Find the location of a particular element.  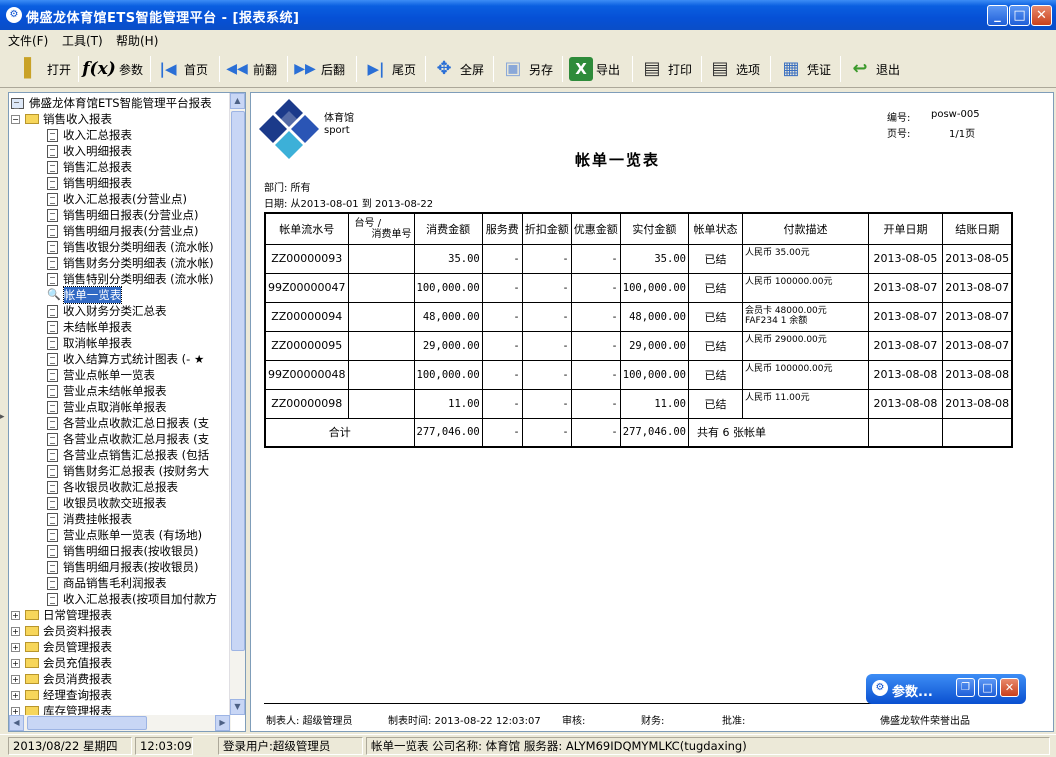

voucher-button: ▦ 凭证 is located at coordinates (804, 69).